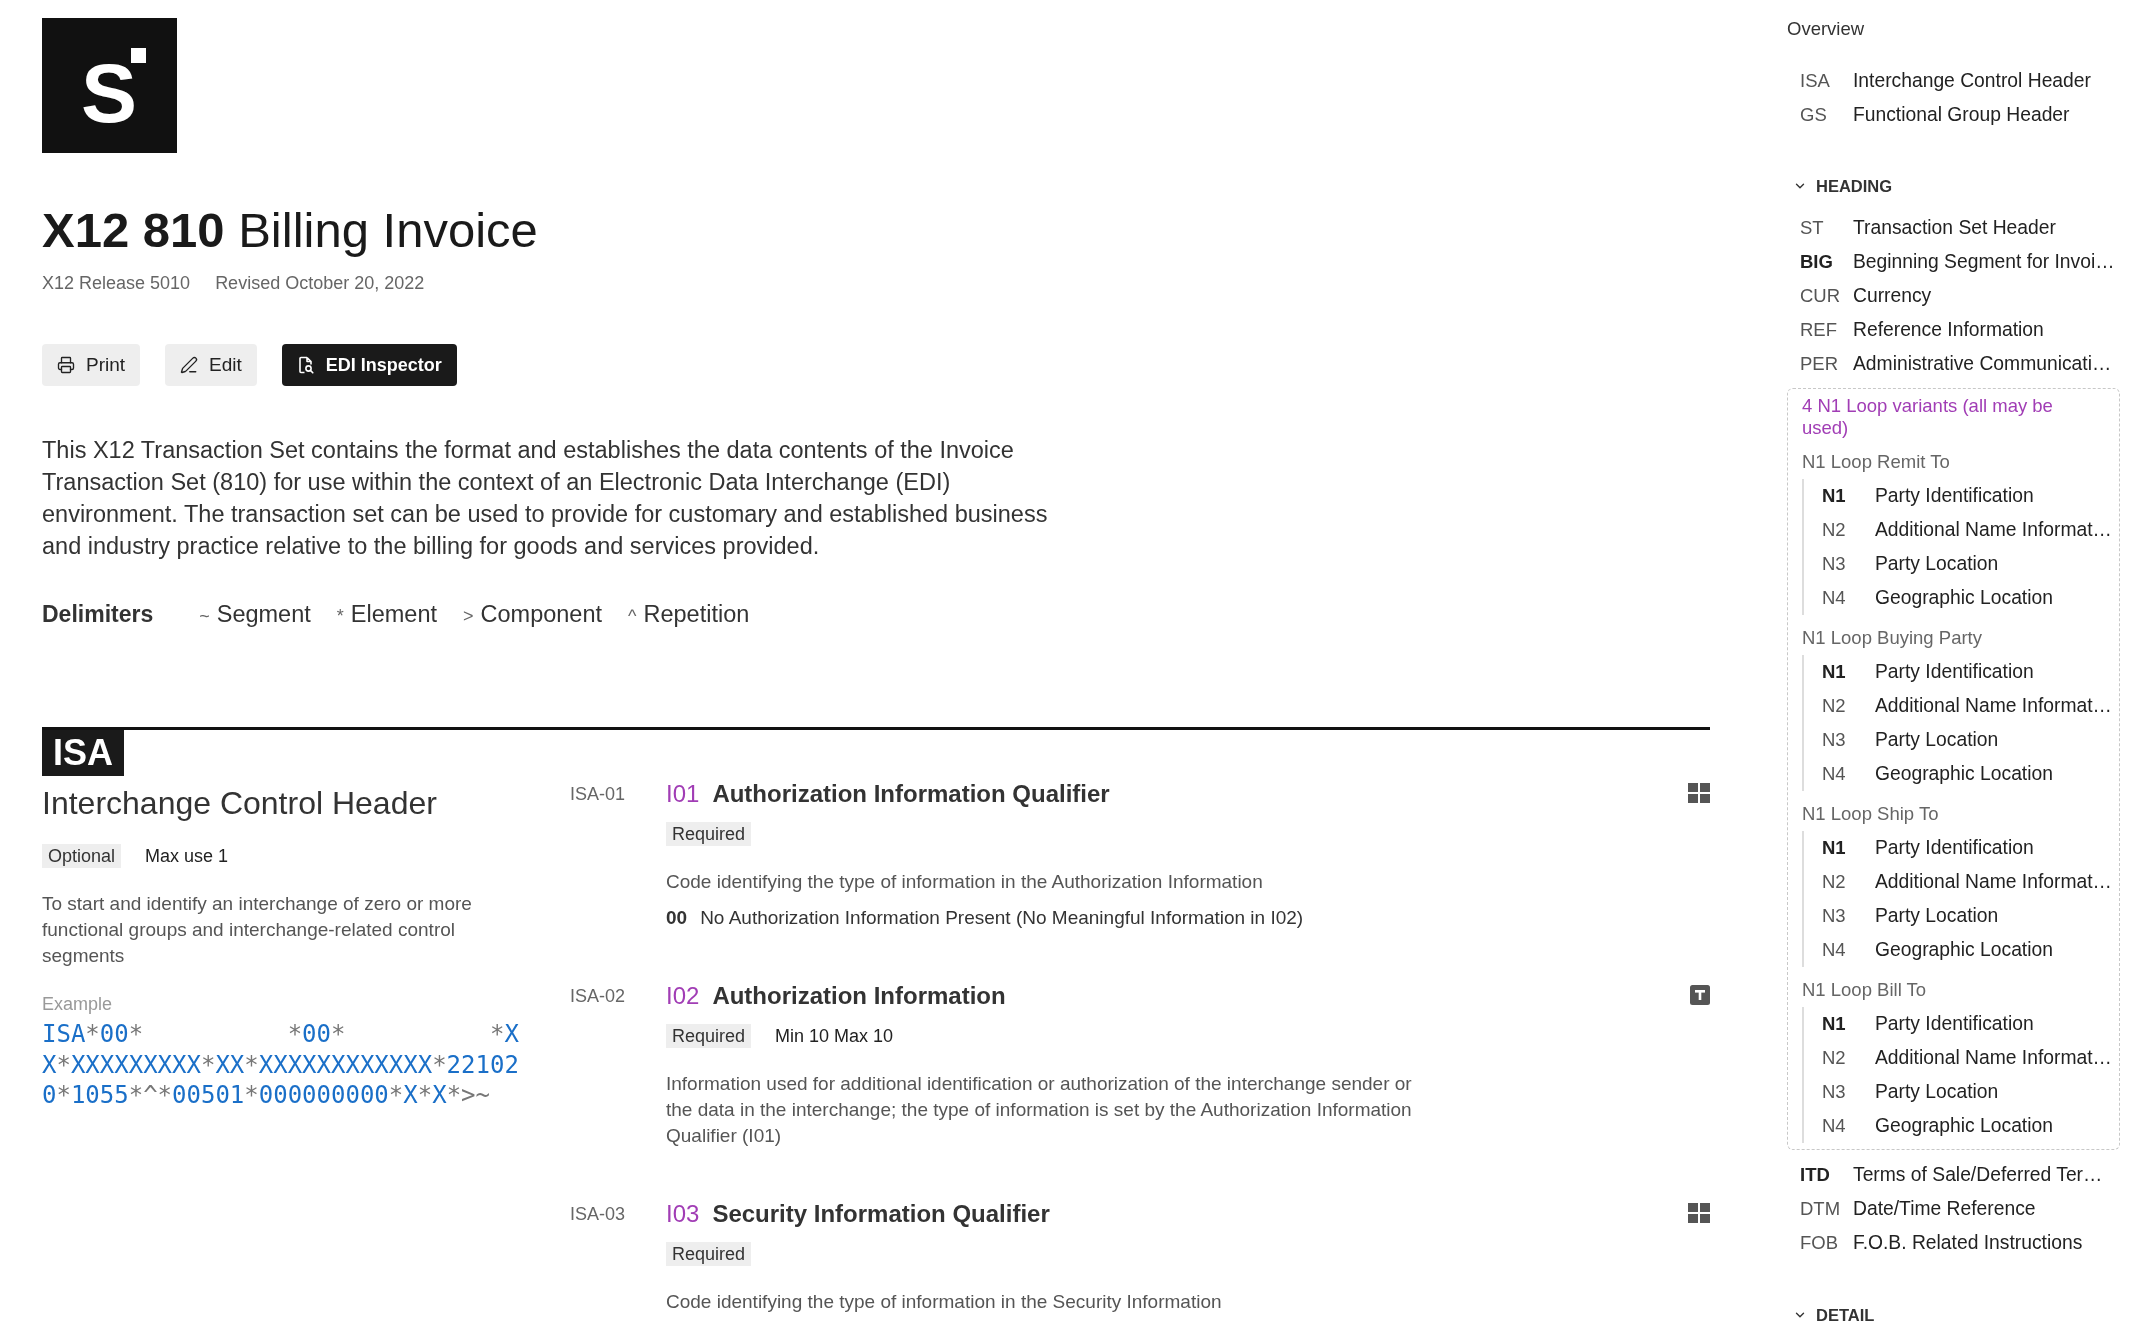 The height and width of the screenshot is (1324, 2154). I want to click on meta-text: X12 Release 5010, so click(116, 283).